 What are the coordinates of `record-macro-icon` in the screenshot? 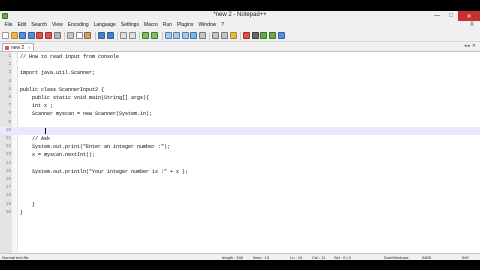 It's located at (247, 35).